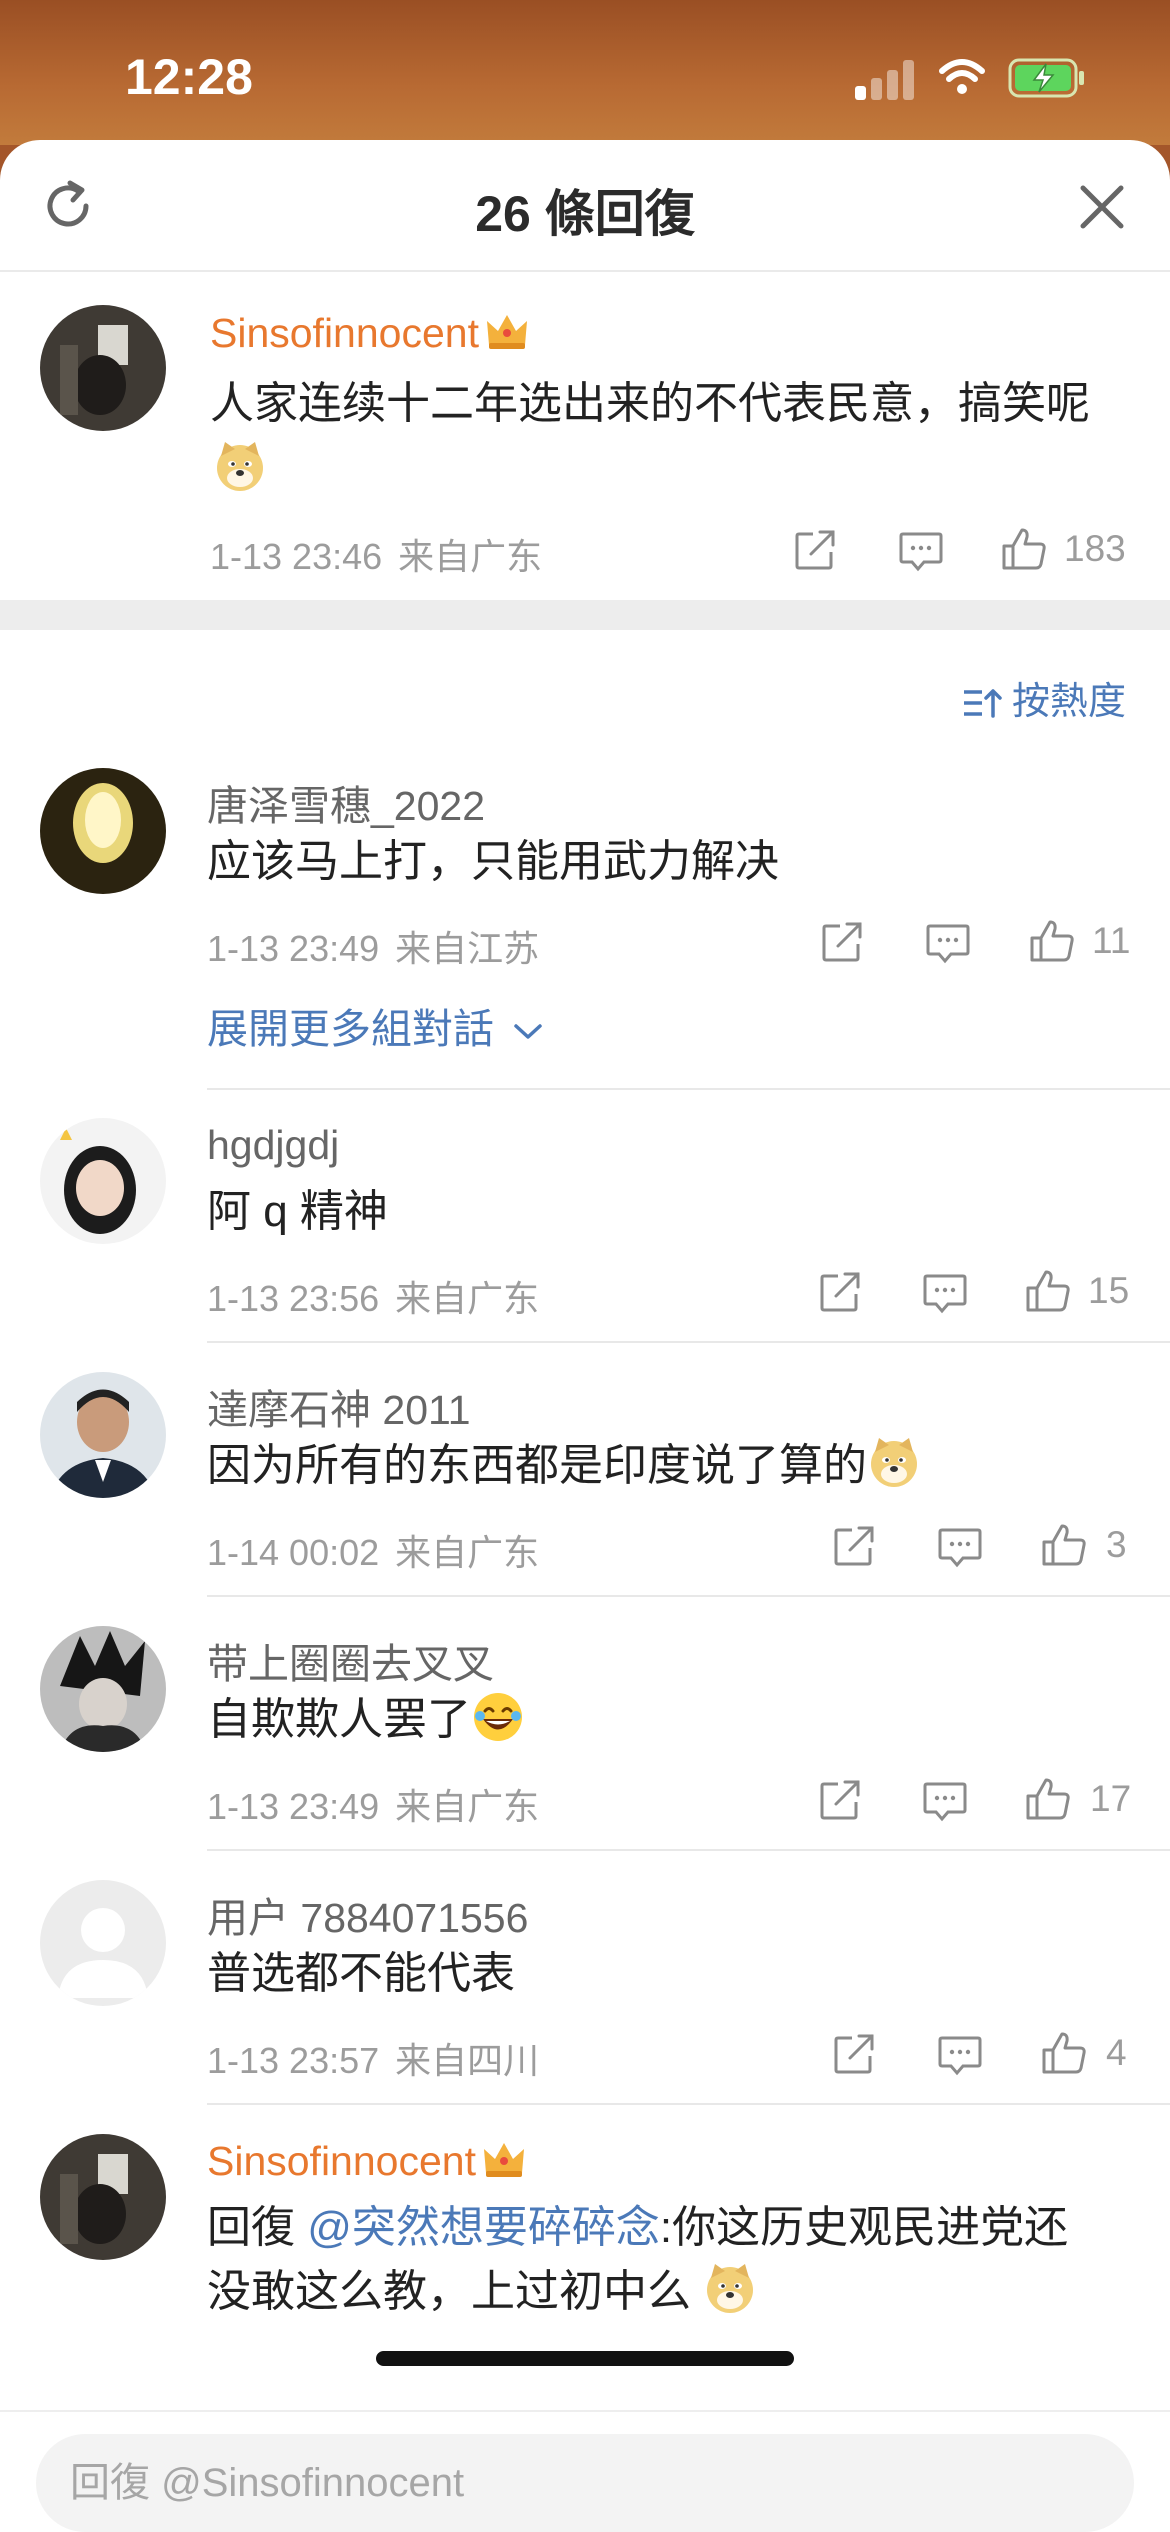 The width and height of the screenshot is (1170, 2532). Describe the element at coordinates (273, 1145) in the screenshot. I see `reply-author: hgdjgdj` at that location.